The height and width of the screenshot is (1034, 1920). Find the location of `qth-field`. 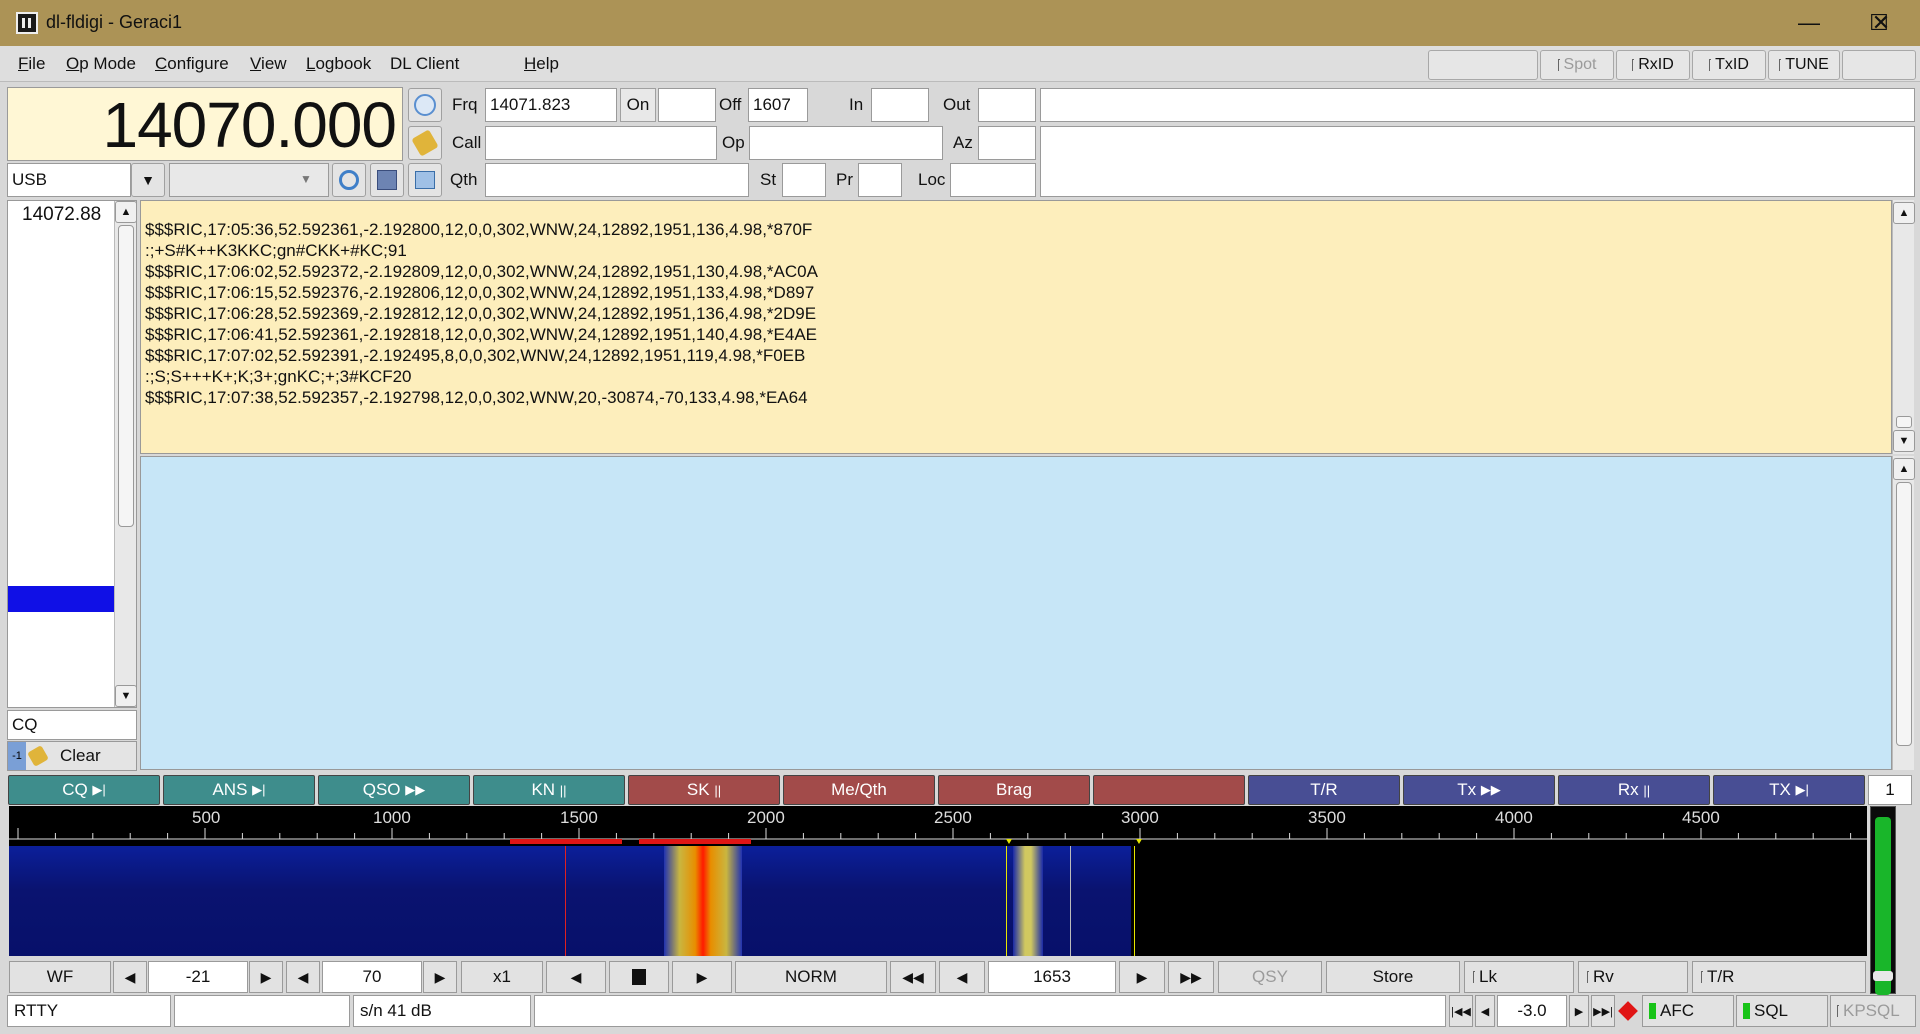

qth-field is located at coordinates (617, 180).